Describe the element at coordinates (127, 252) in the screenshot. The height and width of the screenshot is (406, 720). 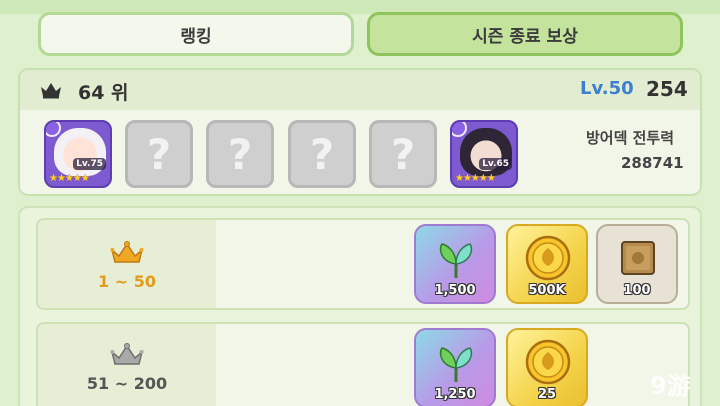
I see `gold-crown-icon` at that location.